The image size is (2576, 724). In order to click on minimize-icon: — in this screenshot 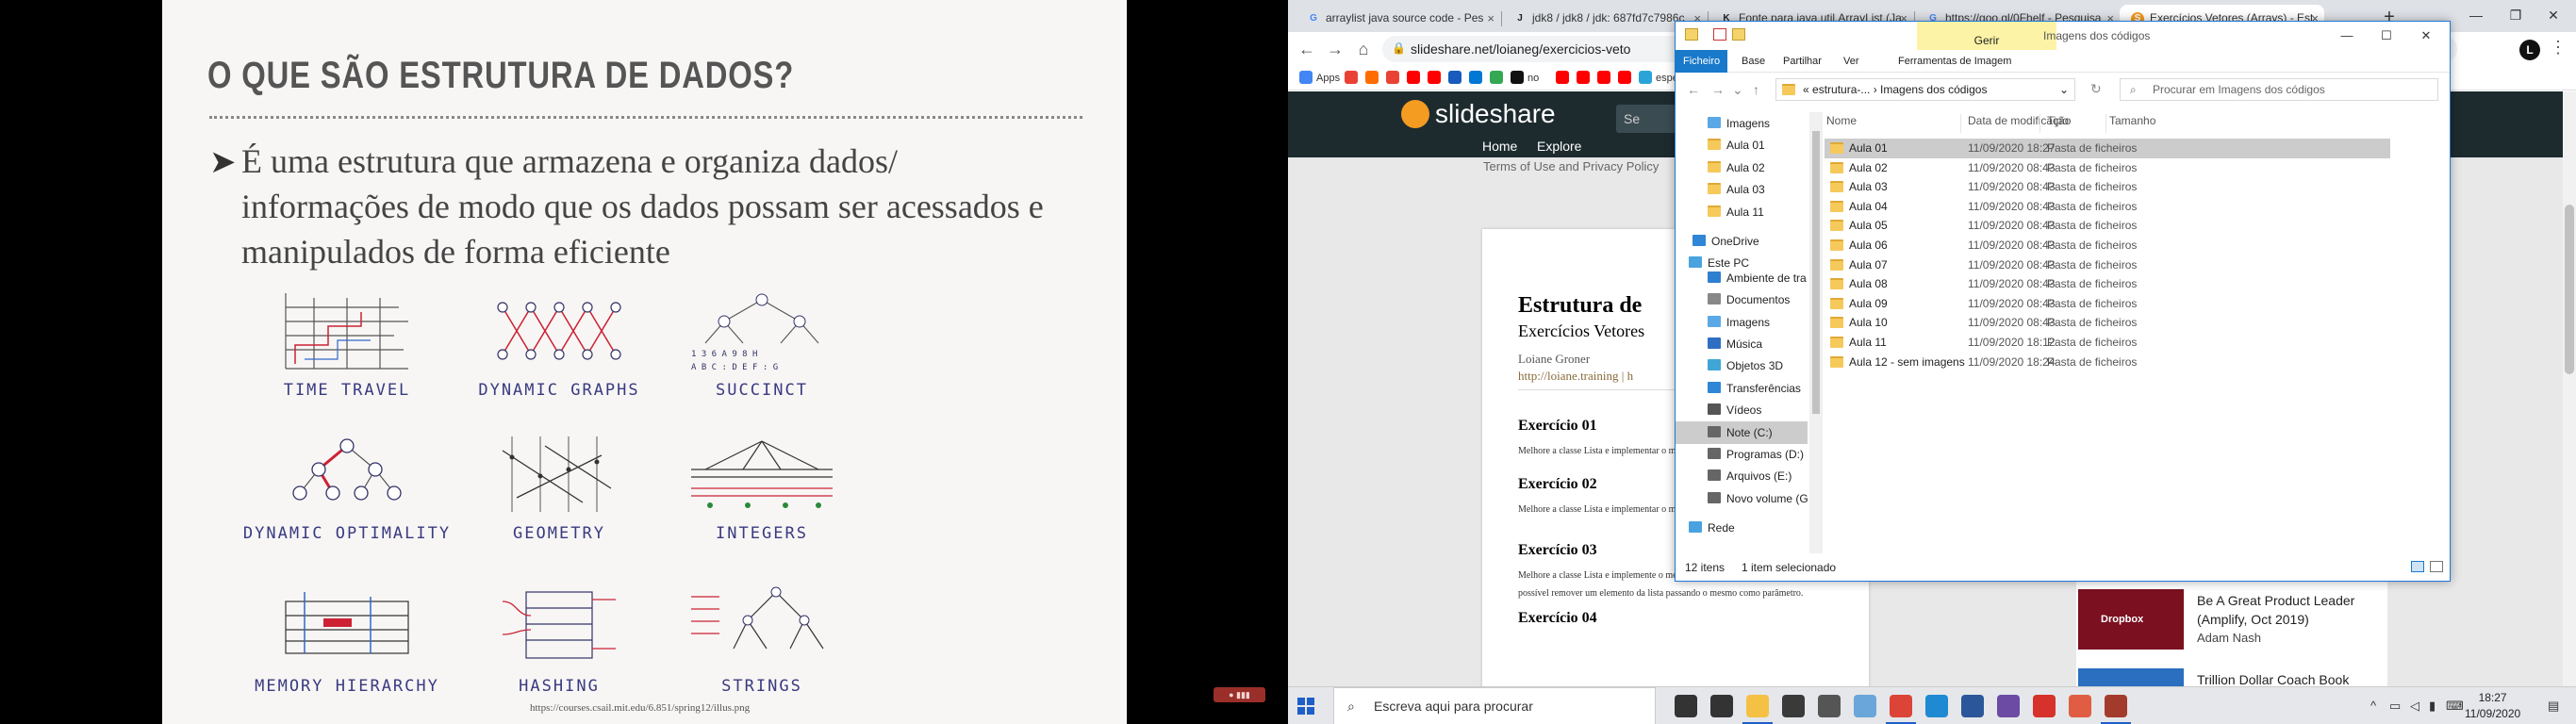, I will do `click(2476, 15)`.